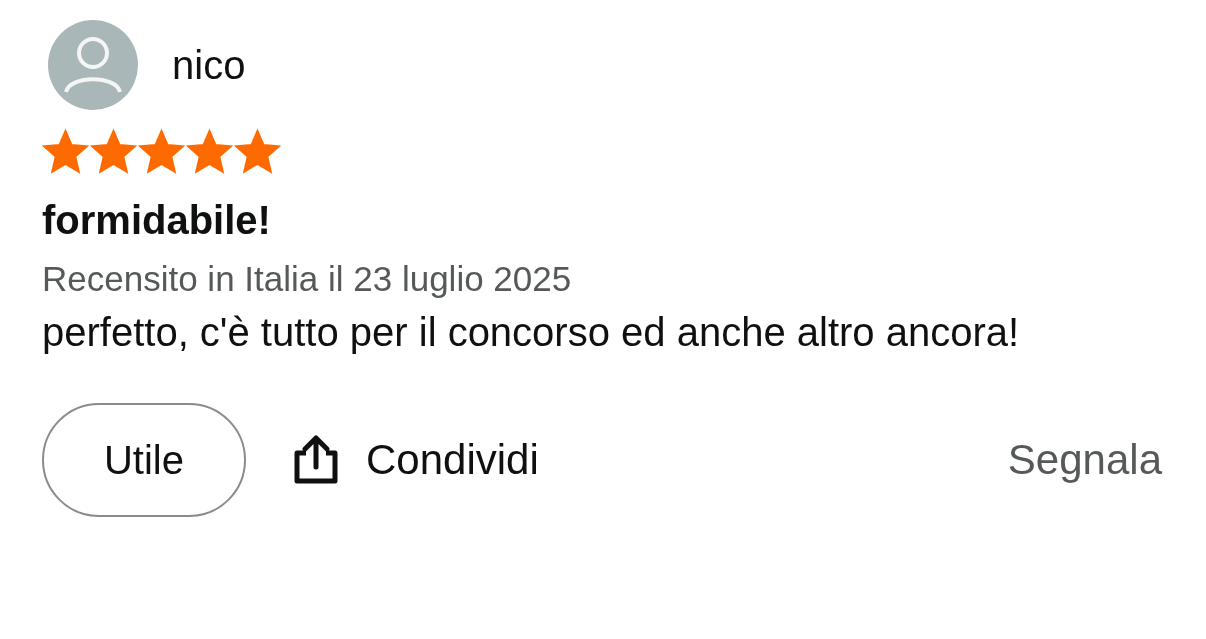  What do you see at coordinates (415, 460) in the screenshot?
I see `share-button: Condividi` at bounding box center [415, 460].